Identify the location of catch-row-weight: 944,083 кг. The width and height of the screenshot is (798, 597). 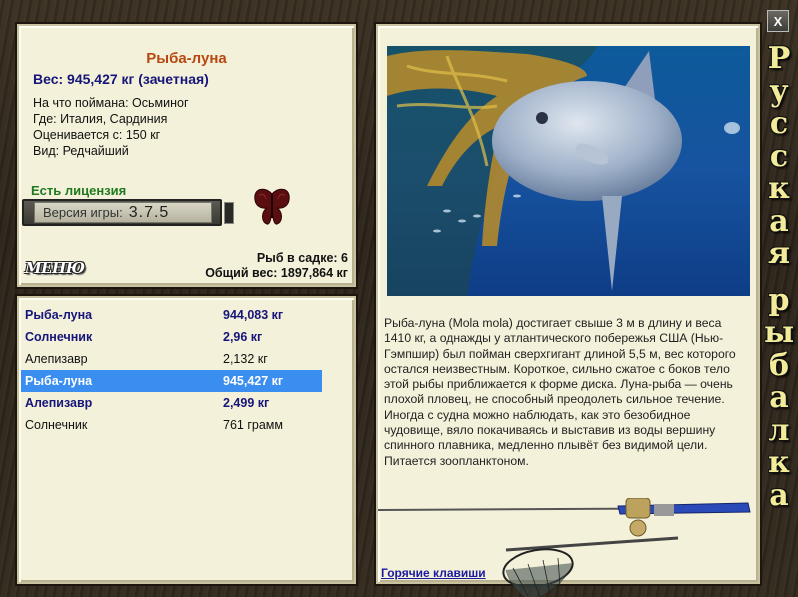
(253, 315).